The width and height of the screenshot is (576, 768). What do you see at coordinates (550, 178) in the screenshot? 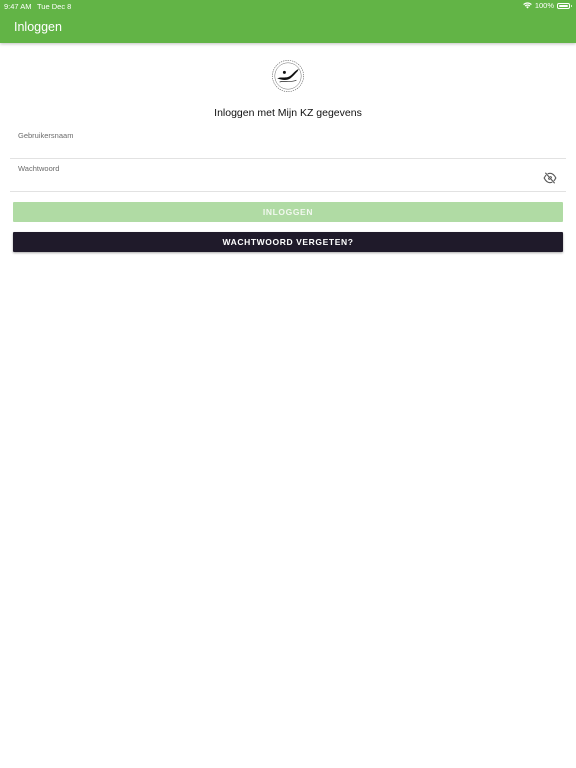
I see `eye-off-icon` at bounding box center [550, 178].